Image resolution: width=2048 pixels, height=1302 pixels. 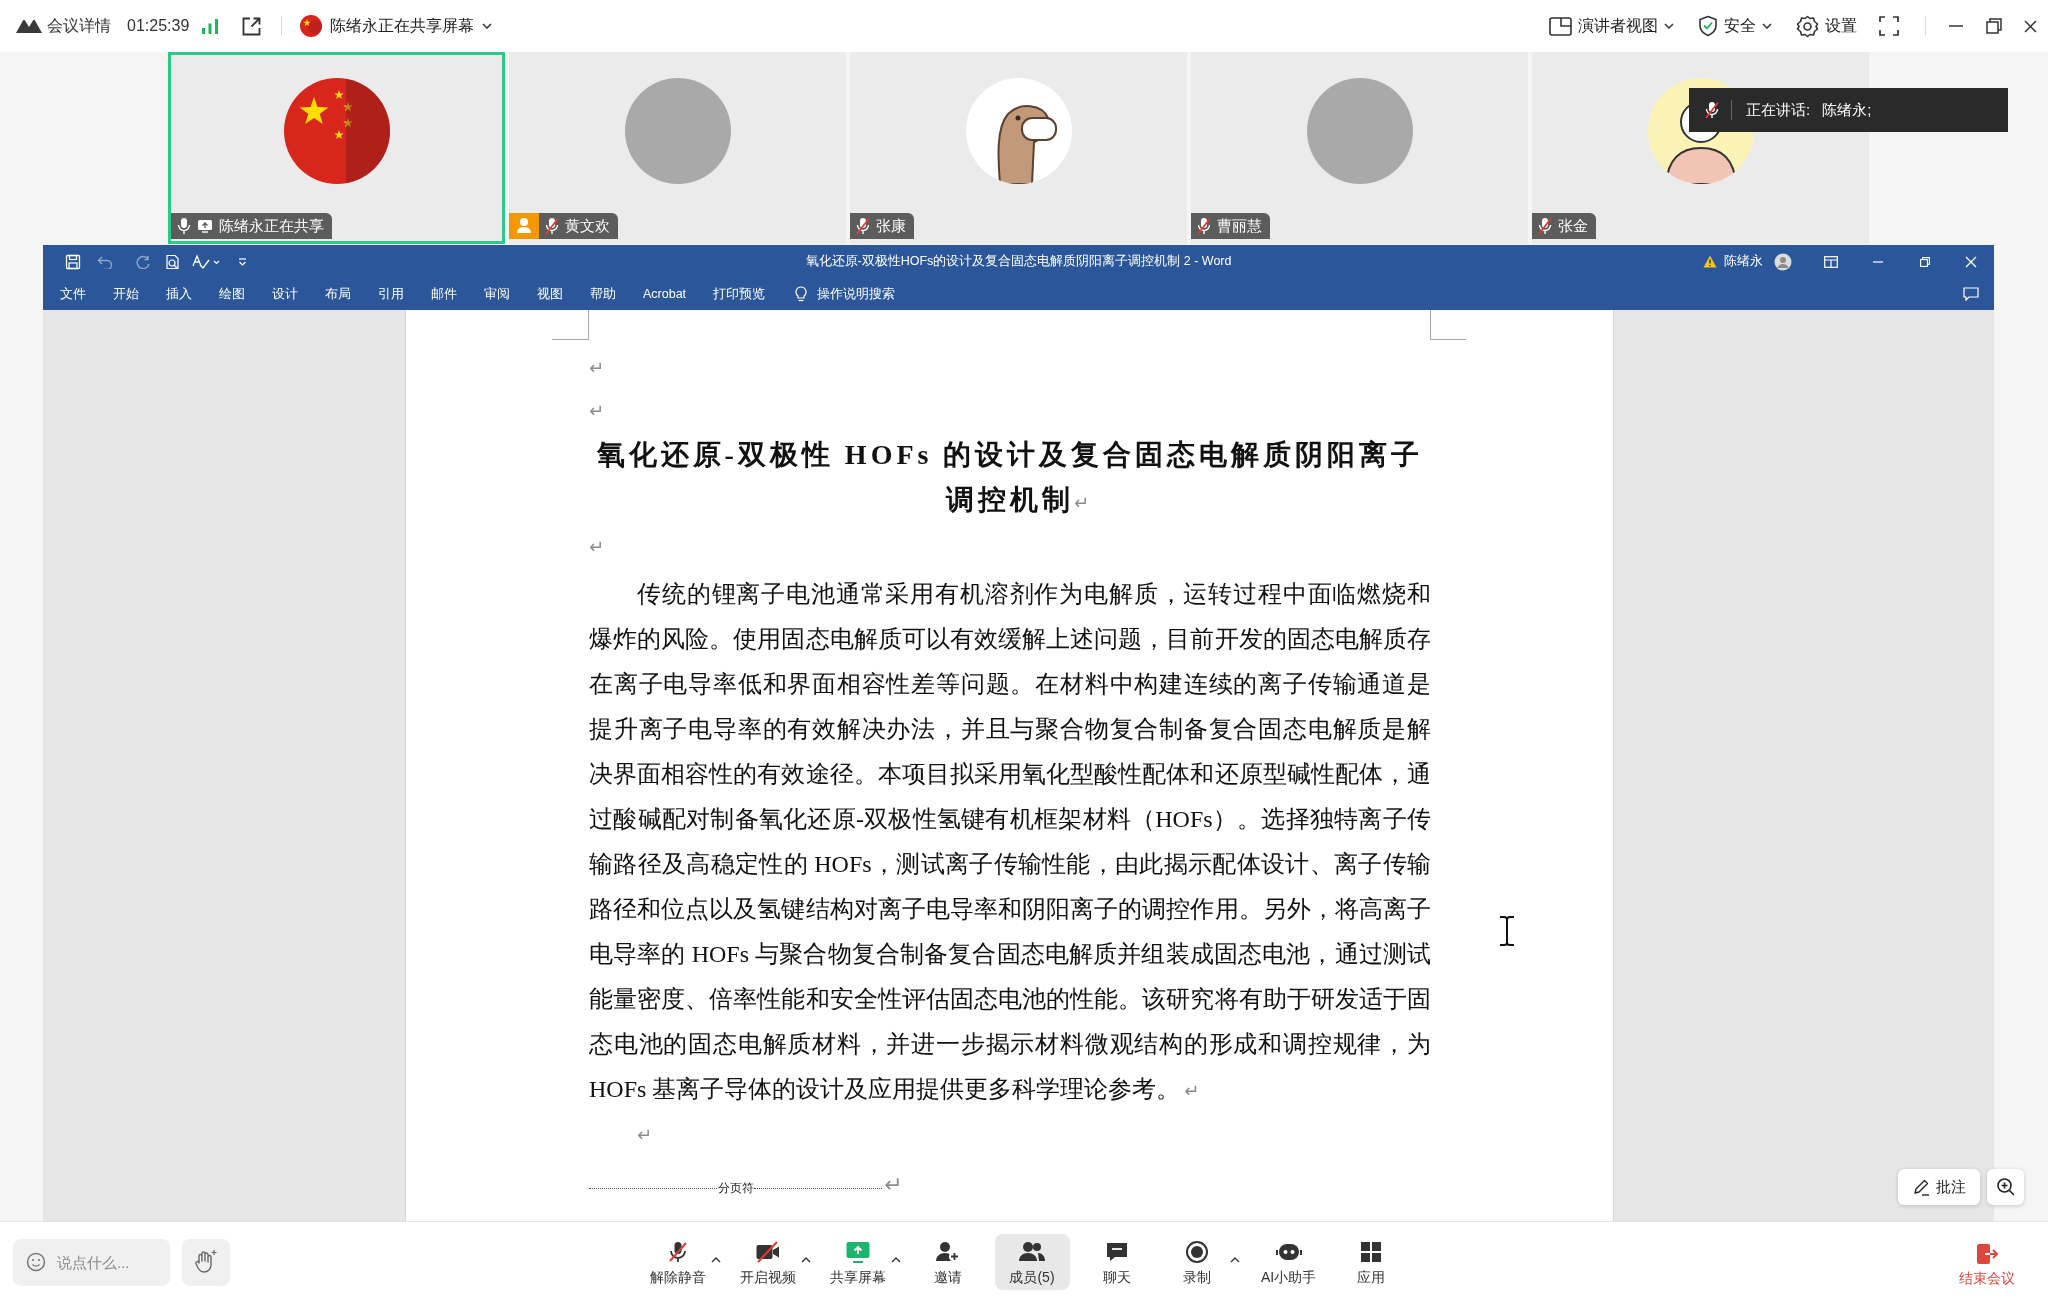 I want to click on apps-icon, so click(x=1370, y=1252).